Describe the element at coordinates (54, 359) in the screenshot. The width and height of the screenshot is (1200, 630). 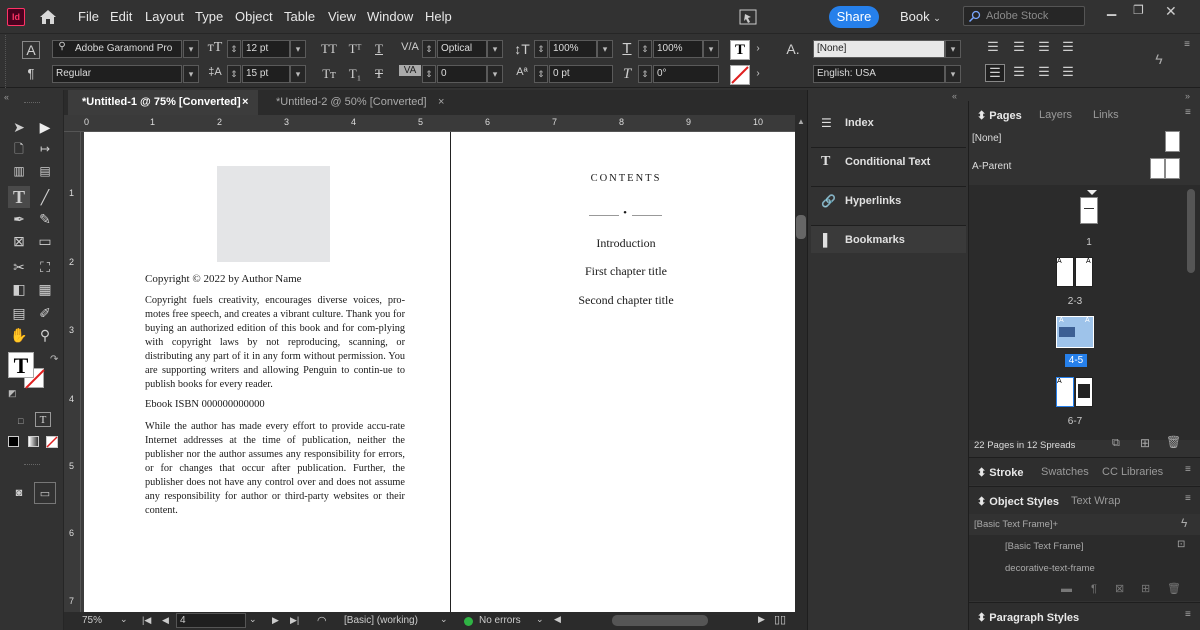
I see `swap-fill-stroke-icon: ↷` at that location.